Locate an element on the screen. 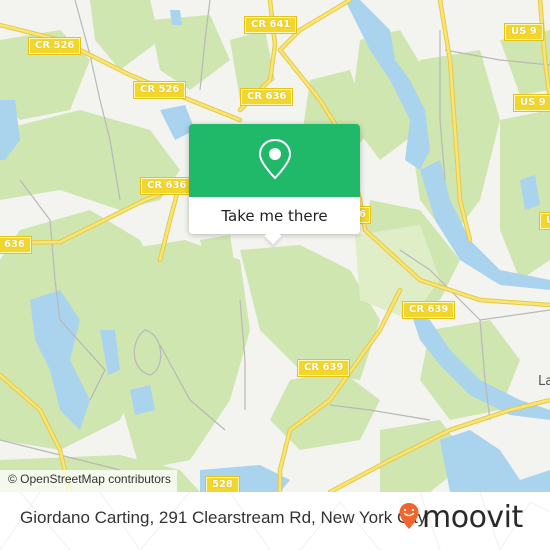  destination-popup: Take me there is located at coordinates (274, 184).